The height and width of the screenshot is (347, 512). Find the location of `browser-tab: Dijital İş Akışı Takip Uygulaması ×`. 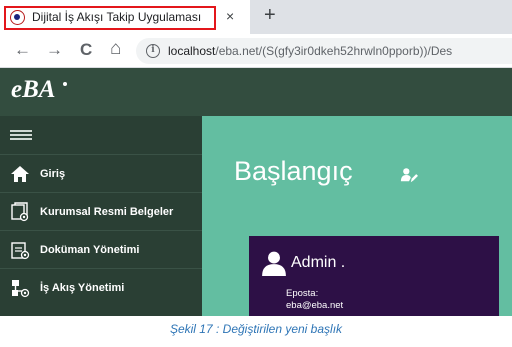

browser-tab: Dijital İş Akışı Takip Uygulaması × is located at coordinates (125, 17).